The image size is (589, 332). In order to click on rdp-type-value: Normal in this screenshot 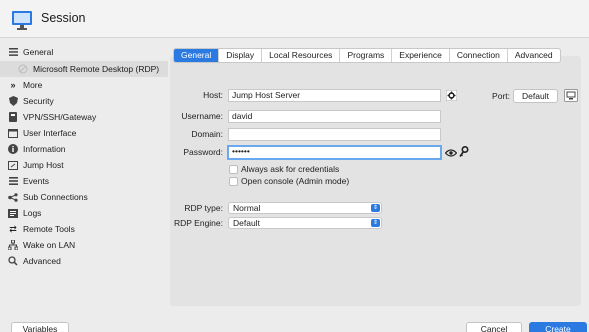, I will do `click(247, 208)`.